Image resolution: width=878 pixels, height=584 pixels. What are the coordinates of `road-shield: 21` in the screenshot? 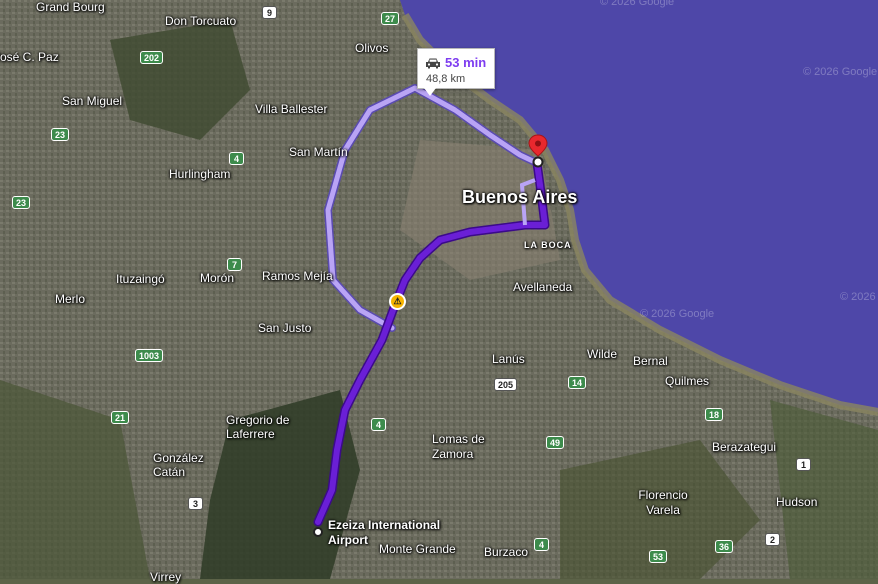 It's located at (120, 417).